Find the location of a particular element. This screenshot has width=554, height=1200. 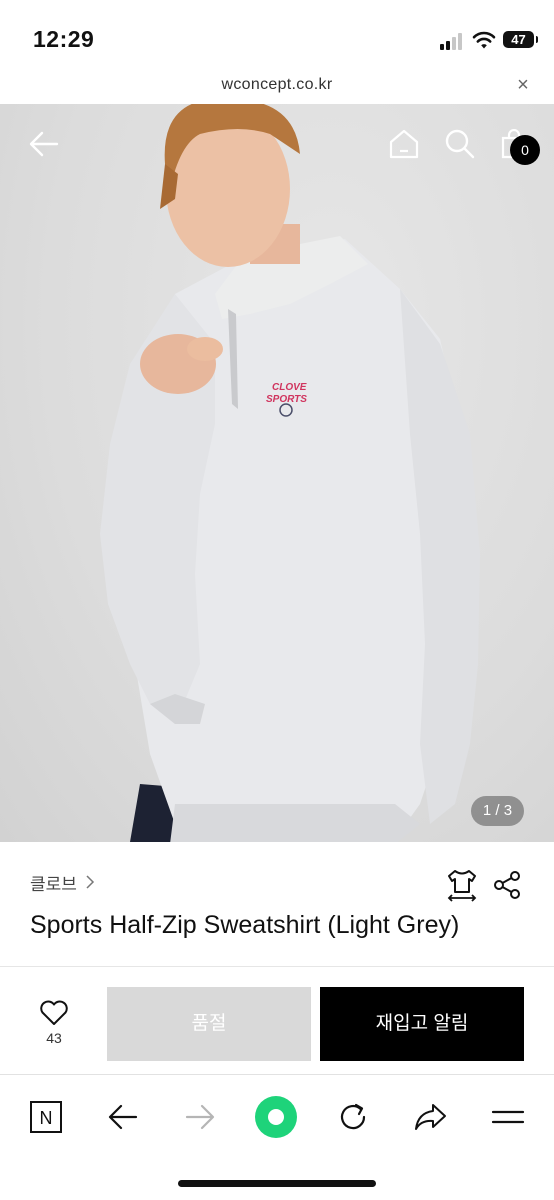

url-text: wconcept.co.kr is located at coordinates (277, 85).